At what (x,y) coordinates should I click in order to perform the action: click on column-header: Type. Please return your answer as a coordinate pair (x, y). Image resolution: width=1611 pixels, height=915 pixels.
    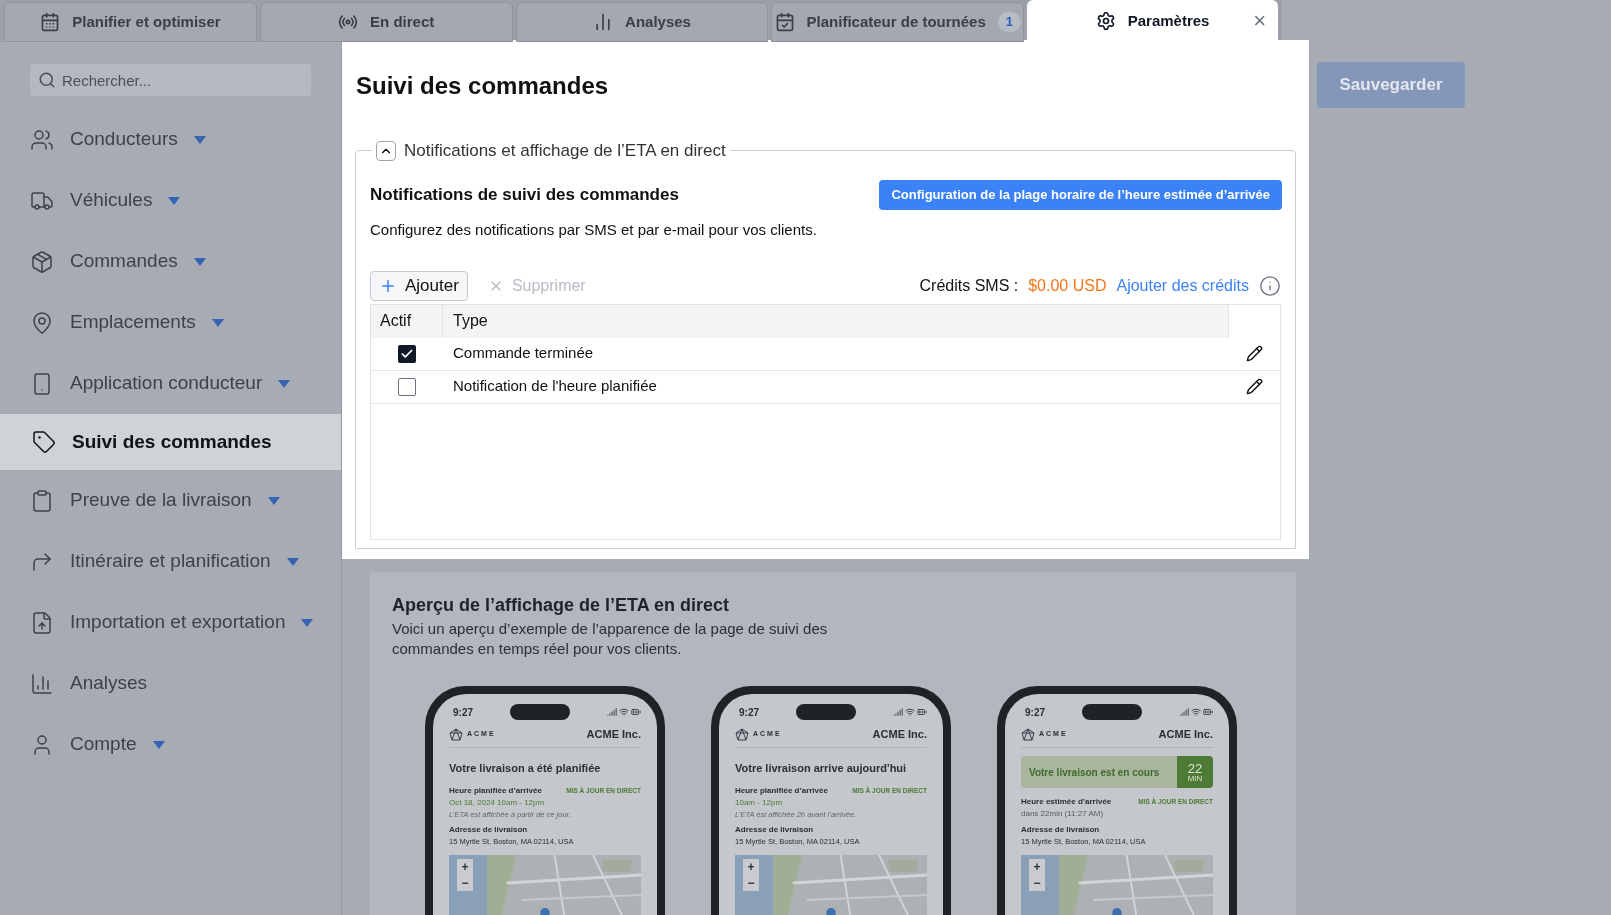
    Looking at the image, I should click on (470, 321).